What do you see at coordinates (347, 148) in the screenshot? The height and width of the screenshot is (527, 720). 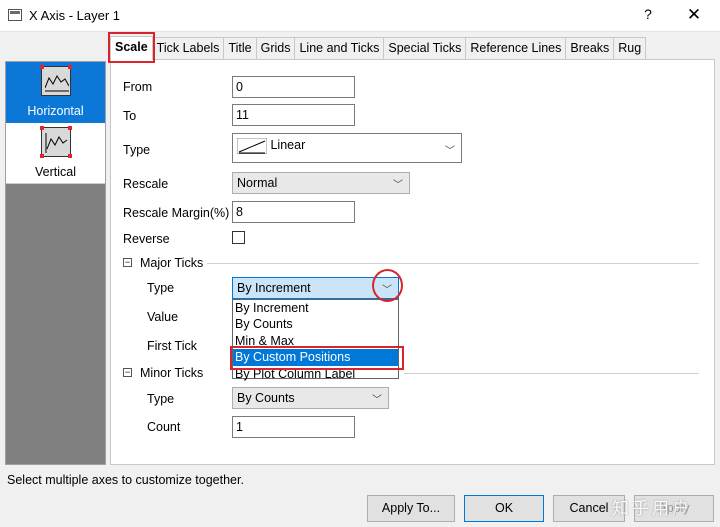 I see `scale-type-combo: Linear ﹀` at bounding box center [347, 148].